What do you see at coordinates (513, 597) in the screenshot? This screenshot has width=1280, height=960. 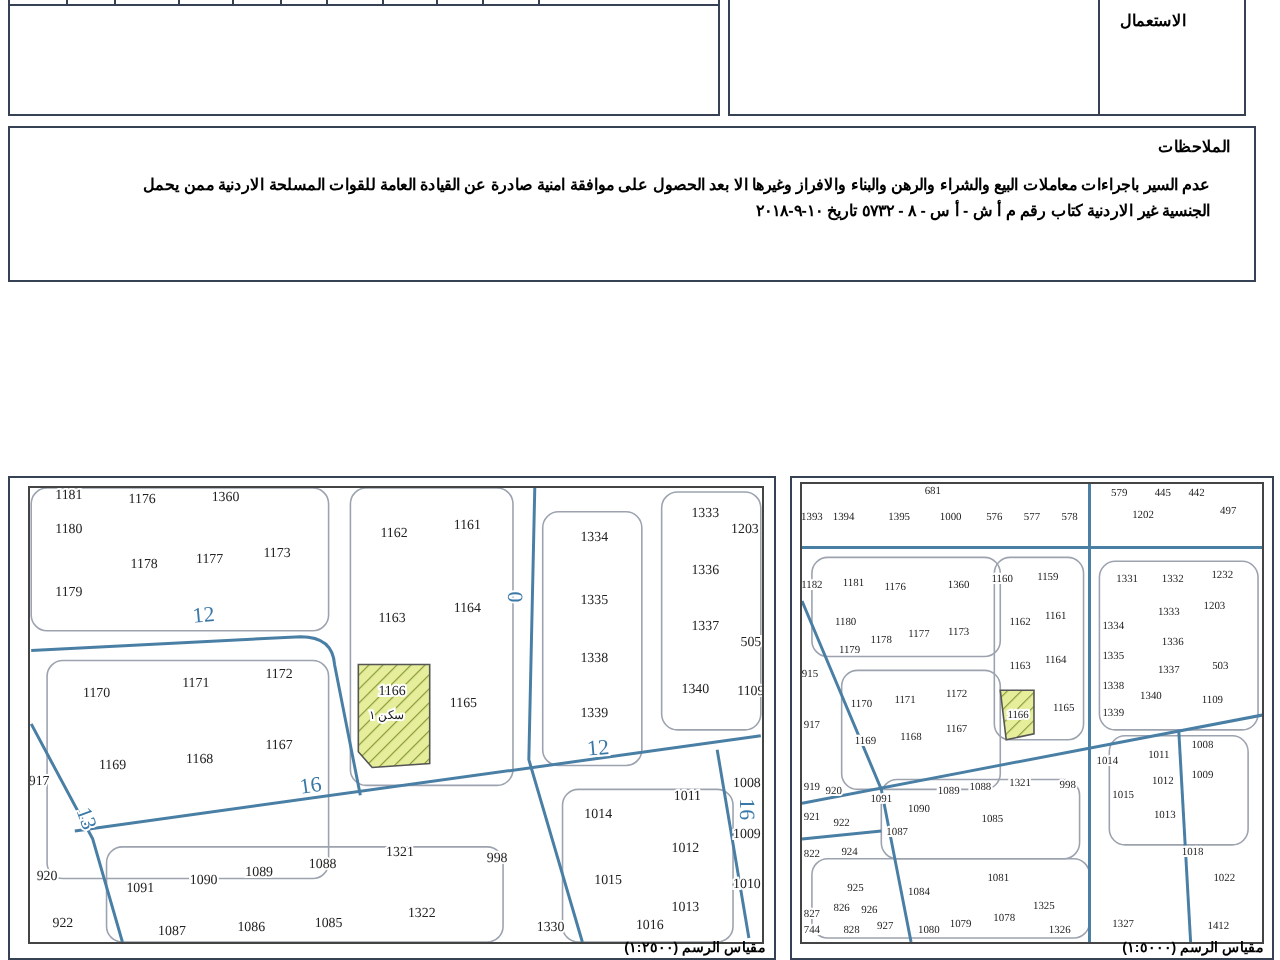 I see `road-number: 0` at bounding box center [513, 597].